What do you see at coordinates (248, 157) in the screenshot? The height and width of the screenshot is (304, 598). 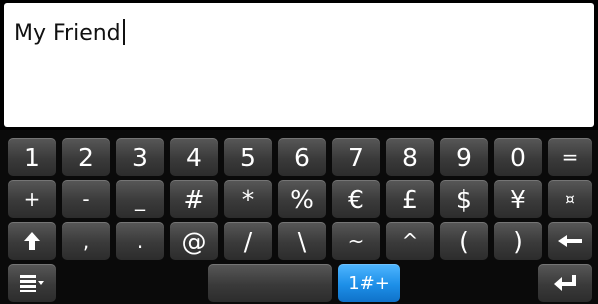 I see `key-5: 5` at bounding box center [248, 157].